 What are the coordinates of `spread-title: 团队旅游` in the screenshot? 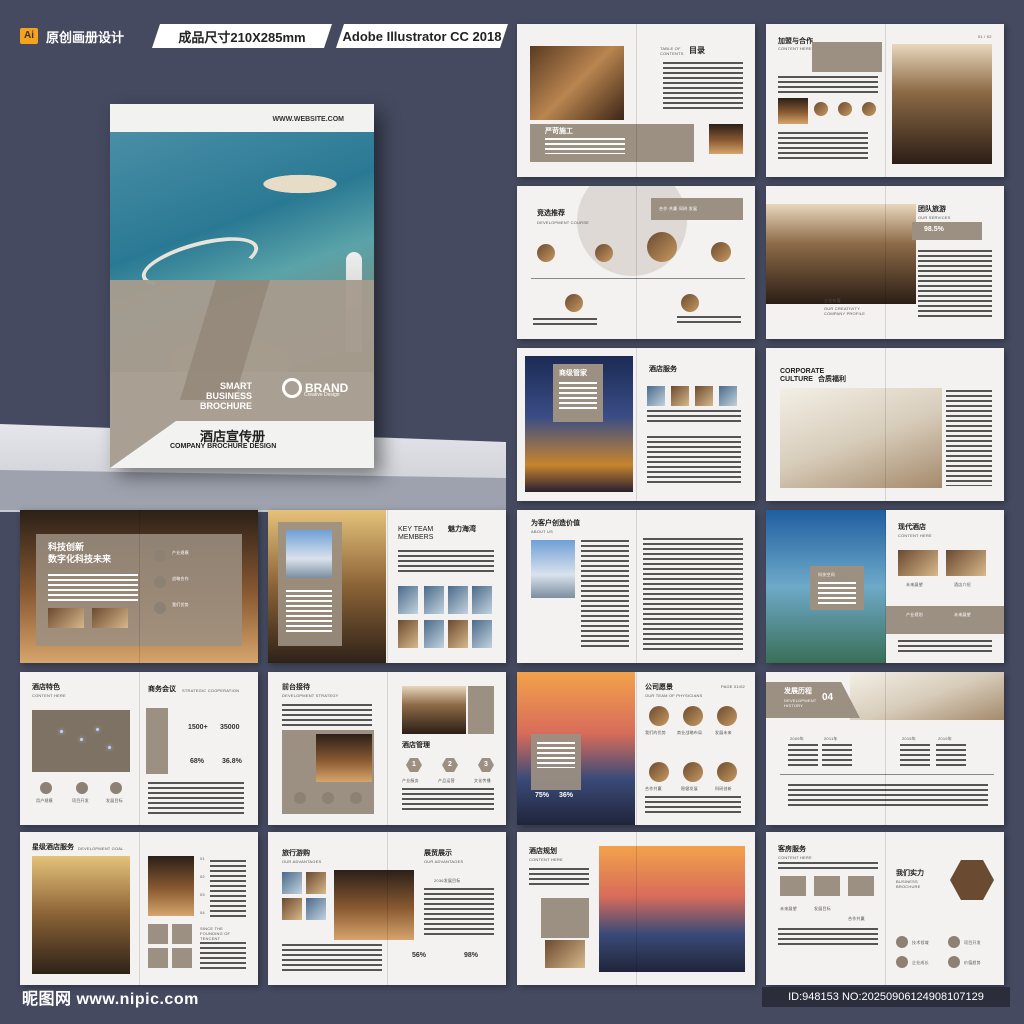 It's located at (932, 209).